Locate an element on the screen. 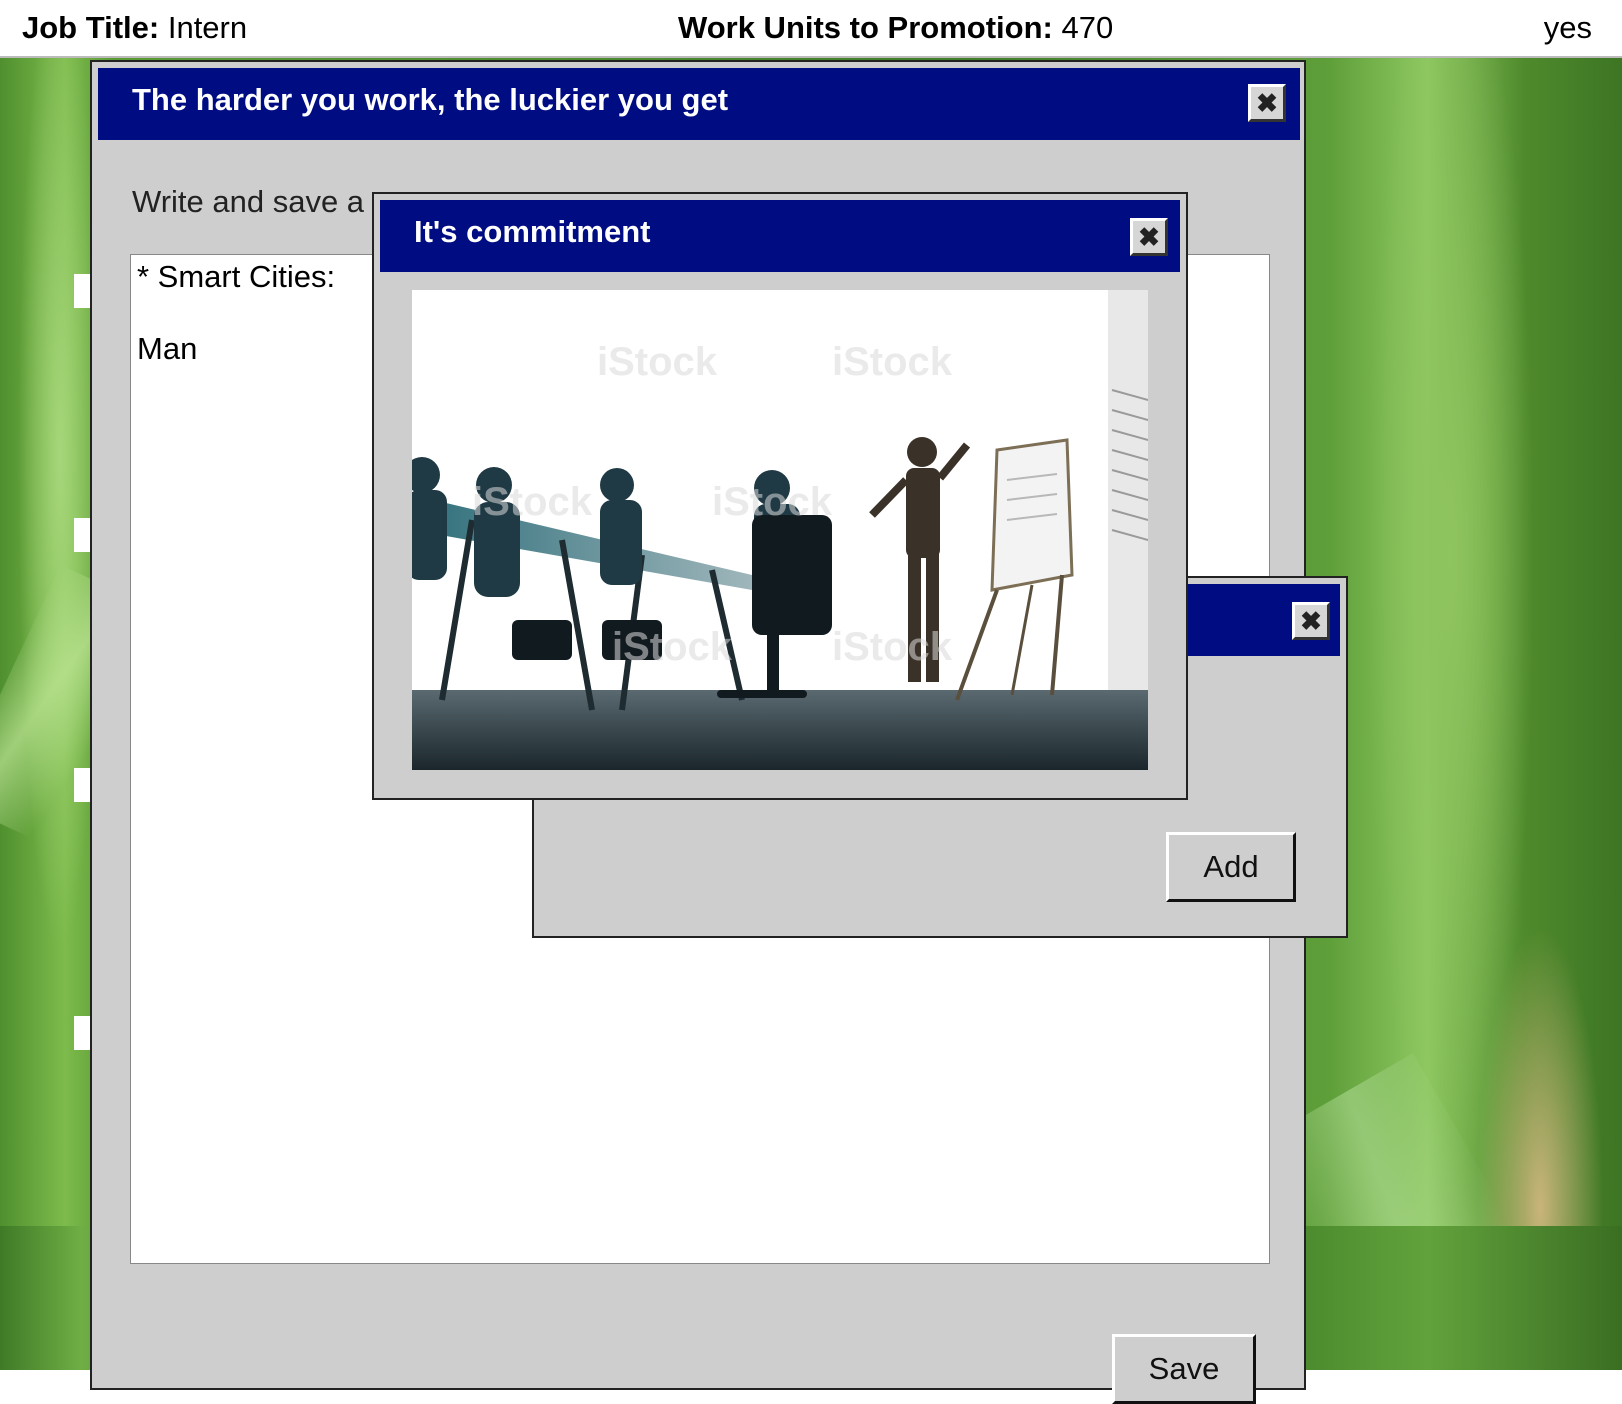  status-right-text: yes is located at coordinates (1567, 27).